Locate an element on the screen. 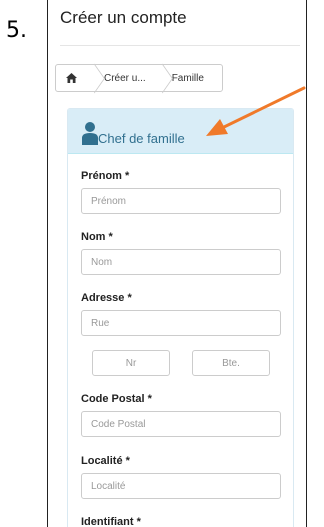  numero-input: Nr is located at coordinates (131, 363).